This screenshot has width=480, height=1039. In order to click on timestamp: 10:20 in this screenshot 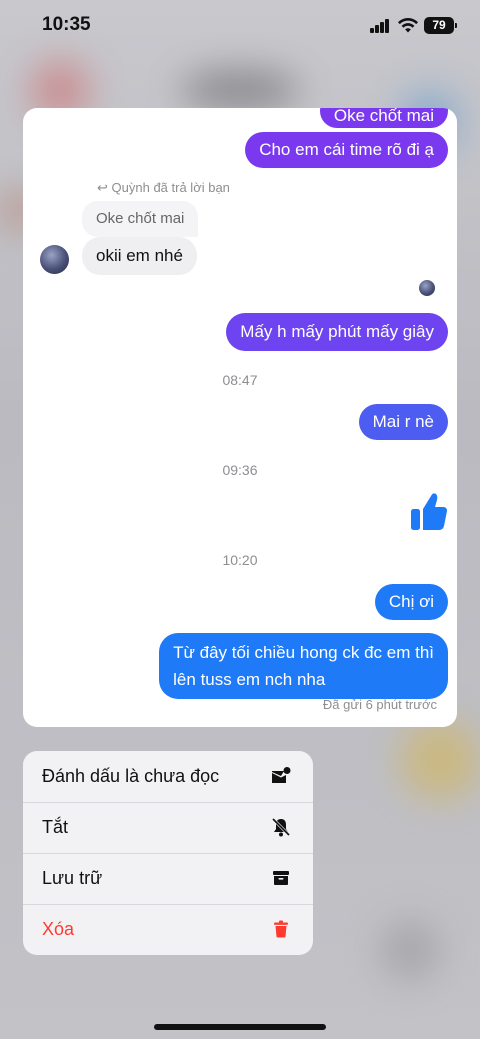, I will do `click(240, 560)`.